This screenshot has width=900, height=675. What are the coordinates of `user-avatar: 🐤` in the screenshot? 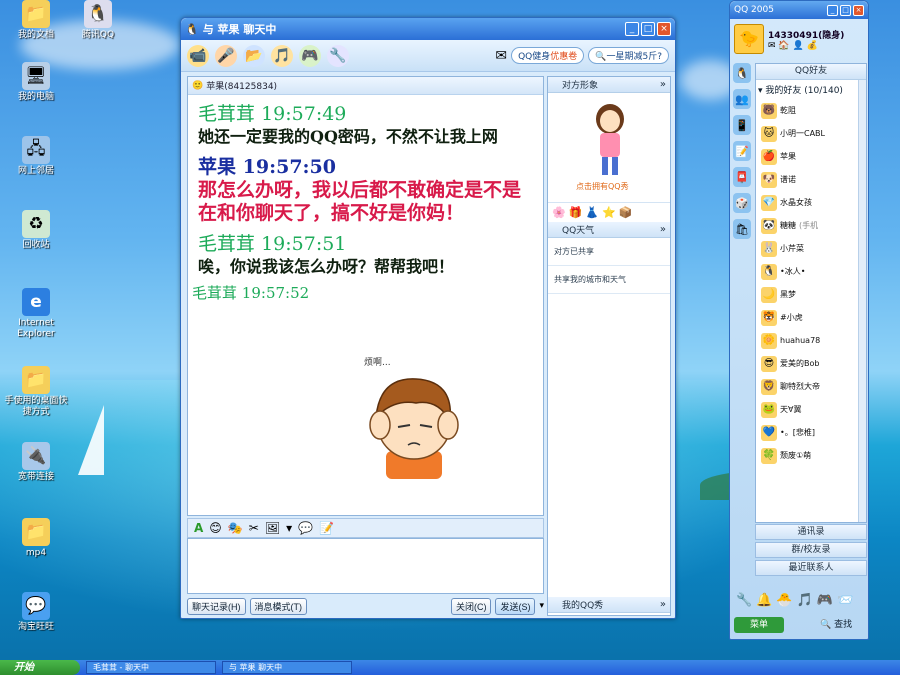 It's located at (749, 39).